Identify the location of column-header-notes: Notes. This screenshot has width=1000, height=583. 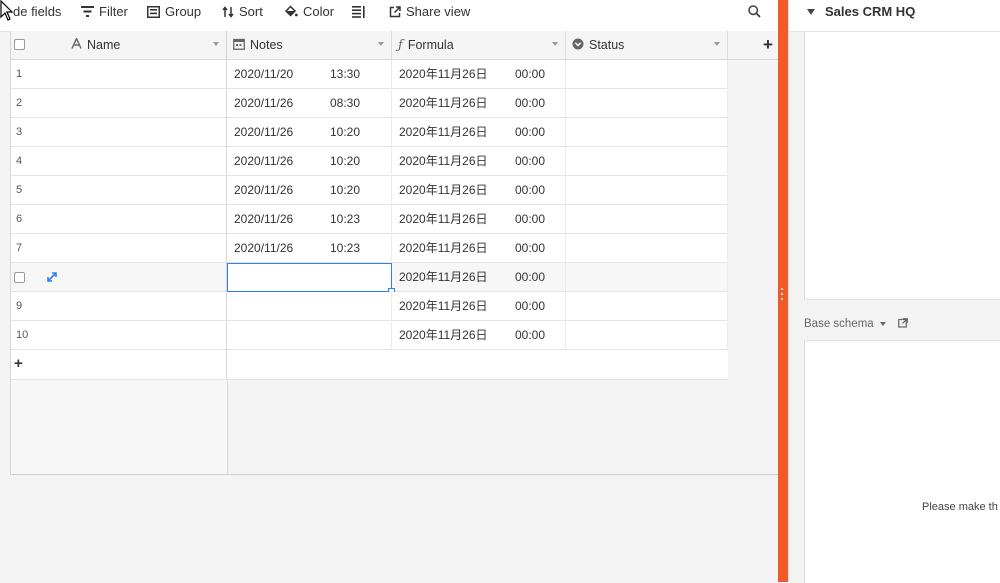
(309, 45).